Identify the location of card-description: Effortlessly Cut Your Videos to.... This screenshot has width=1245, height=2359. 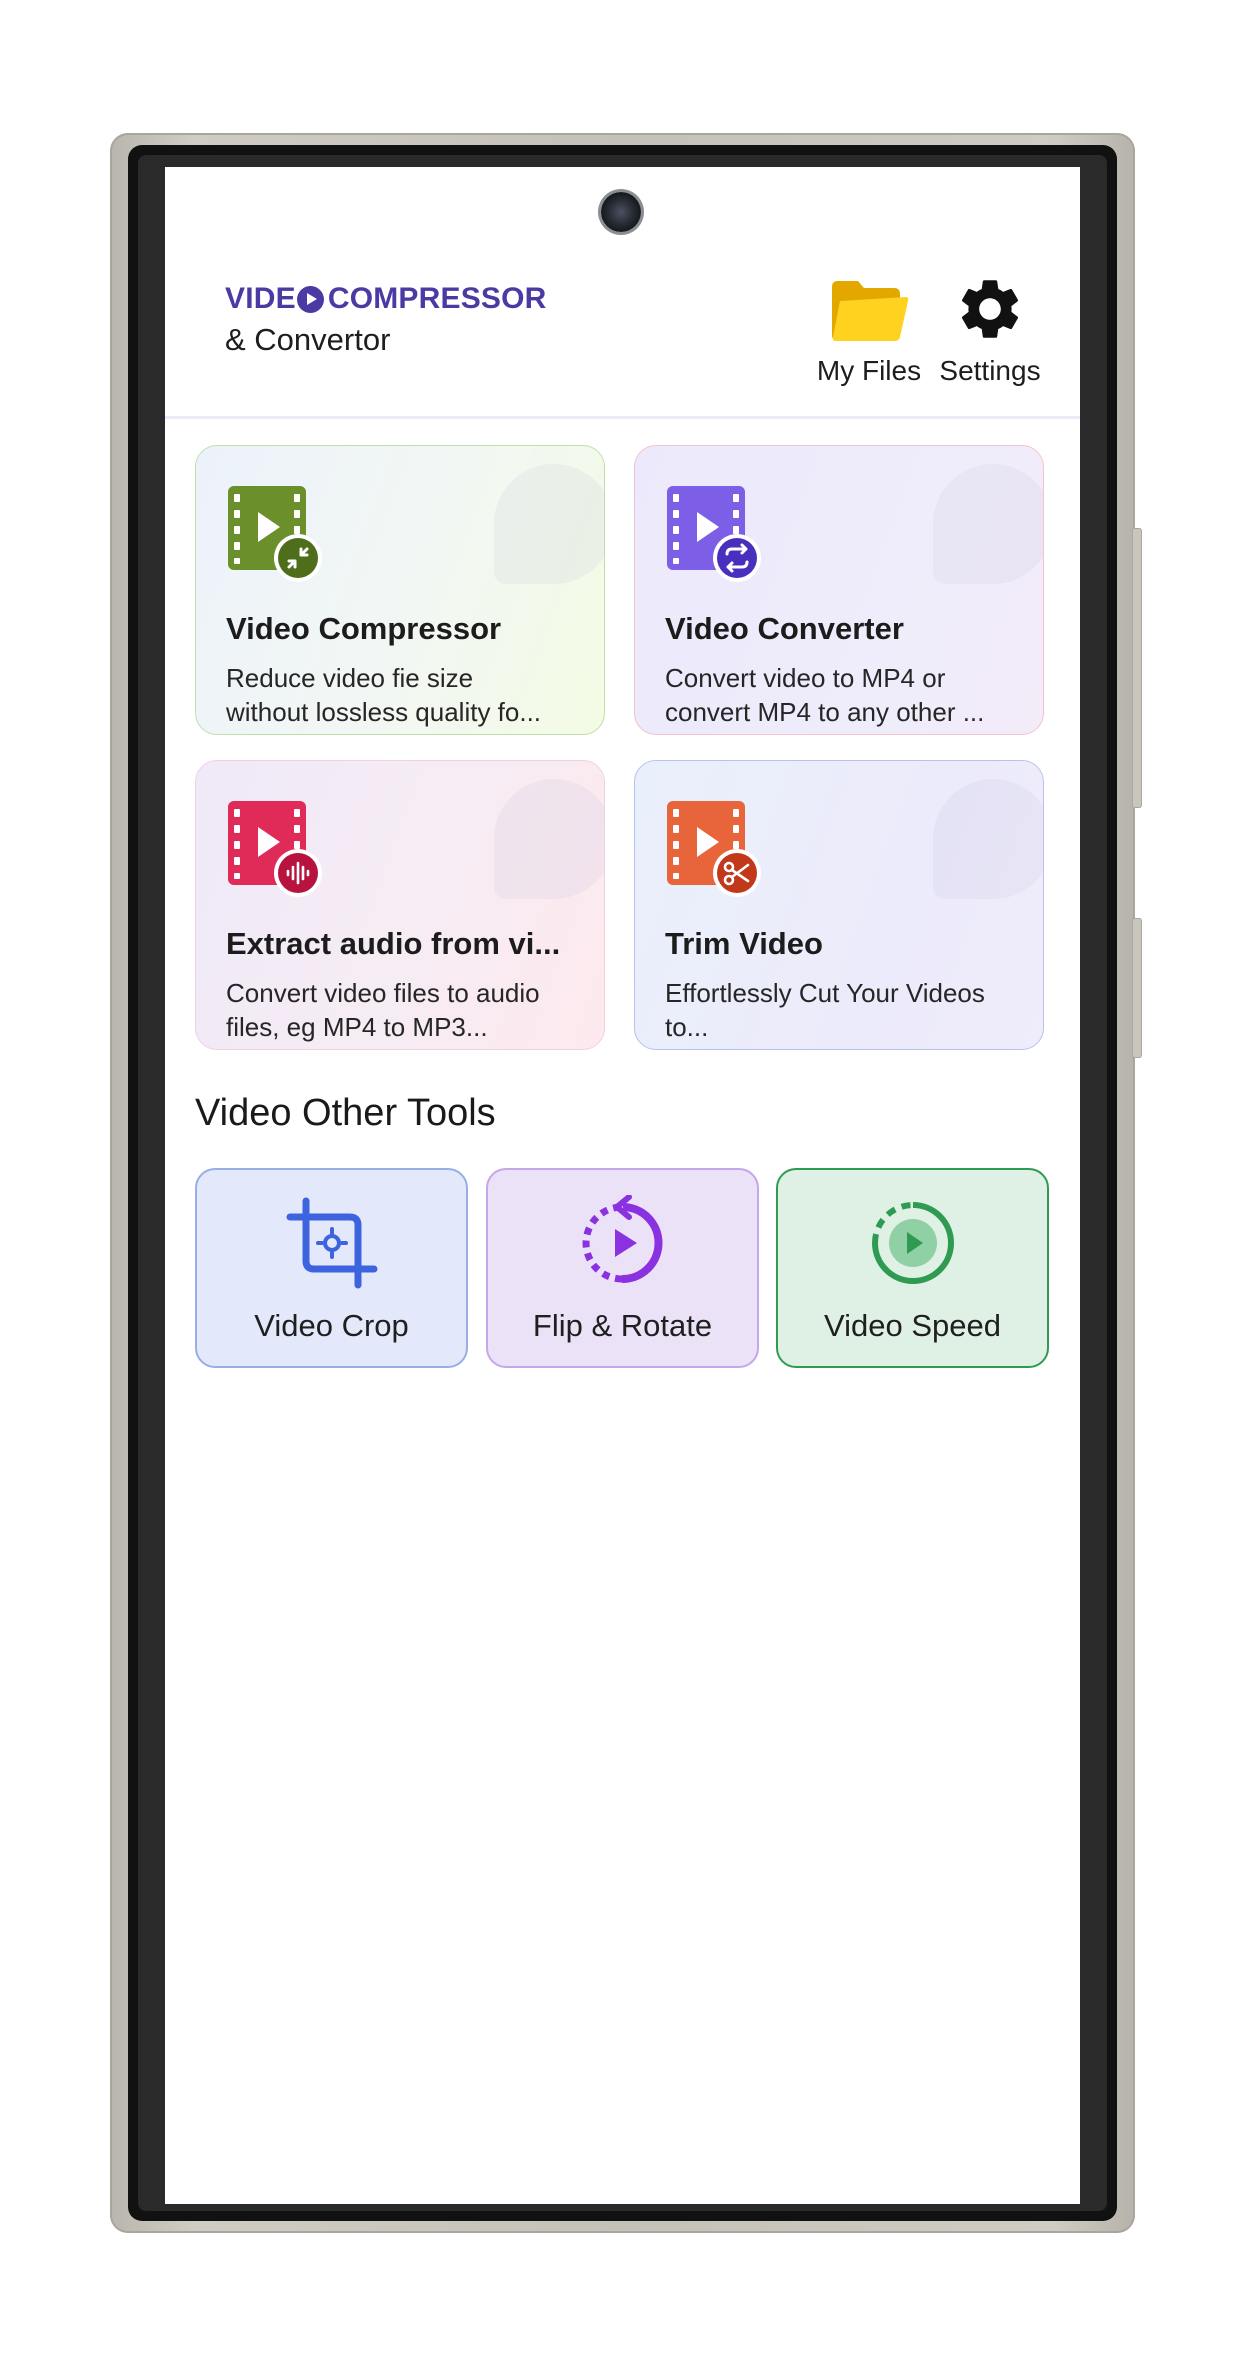
(825, 1010).